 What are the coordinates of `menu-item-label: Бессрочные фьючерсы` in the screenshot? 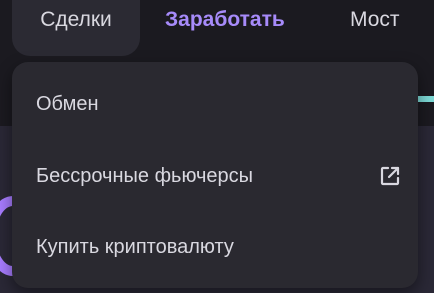 It's located at (145, 176).